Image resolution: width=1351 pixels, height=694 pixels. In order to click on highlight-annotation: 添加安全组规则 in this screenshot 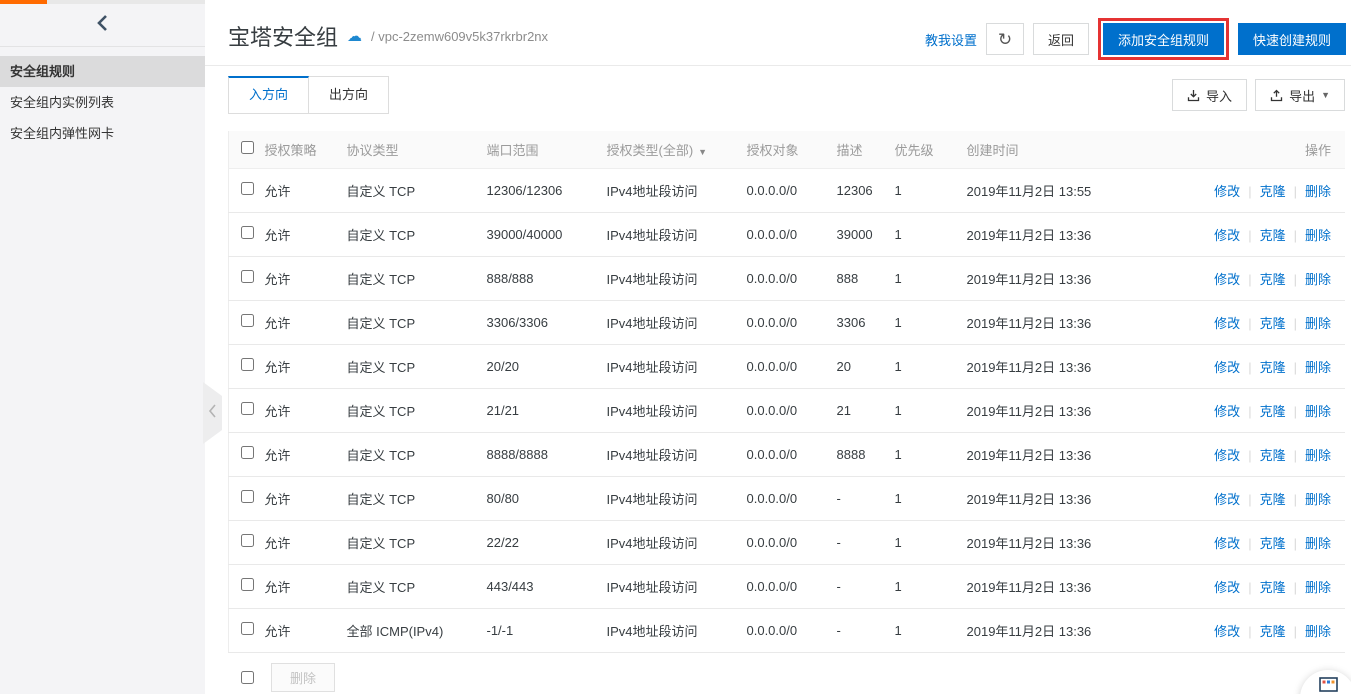, I will do `click(1163, 39)`.